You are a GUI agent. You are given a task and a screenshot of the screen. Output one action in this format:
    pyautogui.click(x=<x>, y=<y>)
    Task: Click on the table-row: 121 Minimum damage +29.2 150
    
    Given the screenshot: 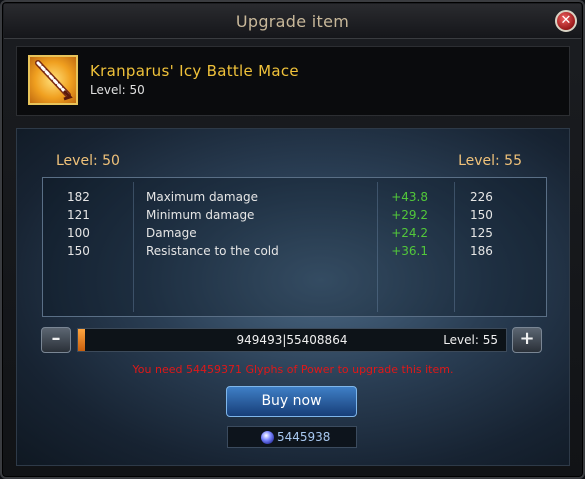 What is the action you would take?
    pyautogui.click(x=294, y=217)
    